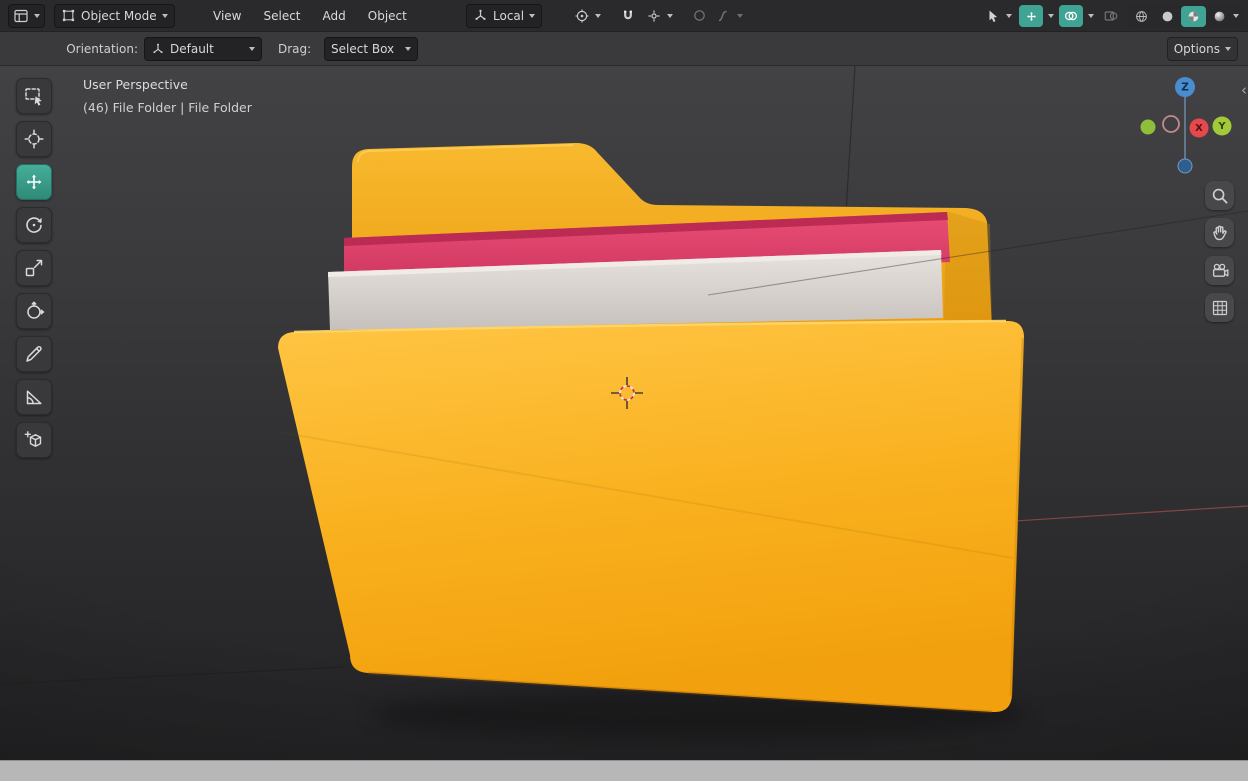 The height and width of the screenshot is (781, 1248). Describe the element at coordinates (1221, 126) in the screenshot. I see `axis-y-label: Y` at that location.